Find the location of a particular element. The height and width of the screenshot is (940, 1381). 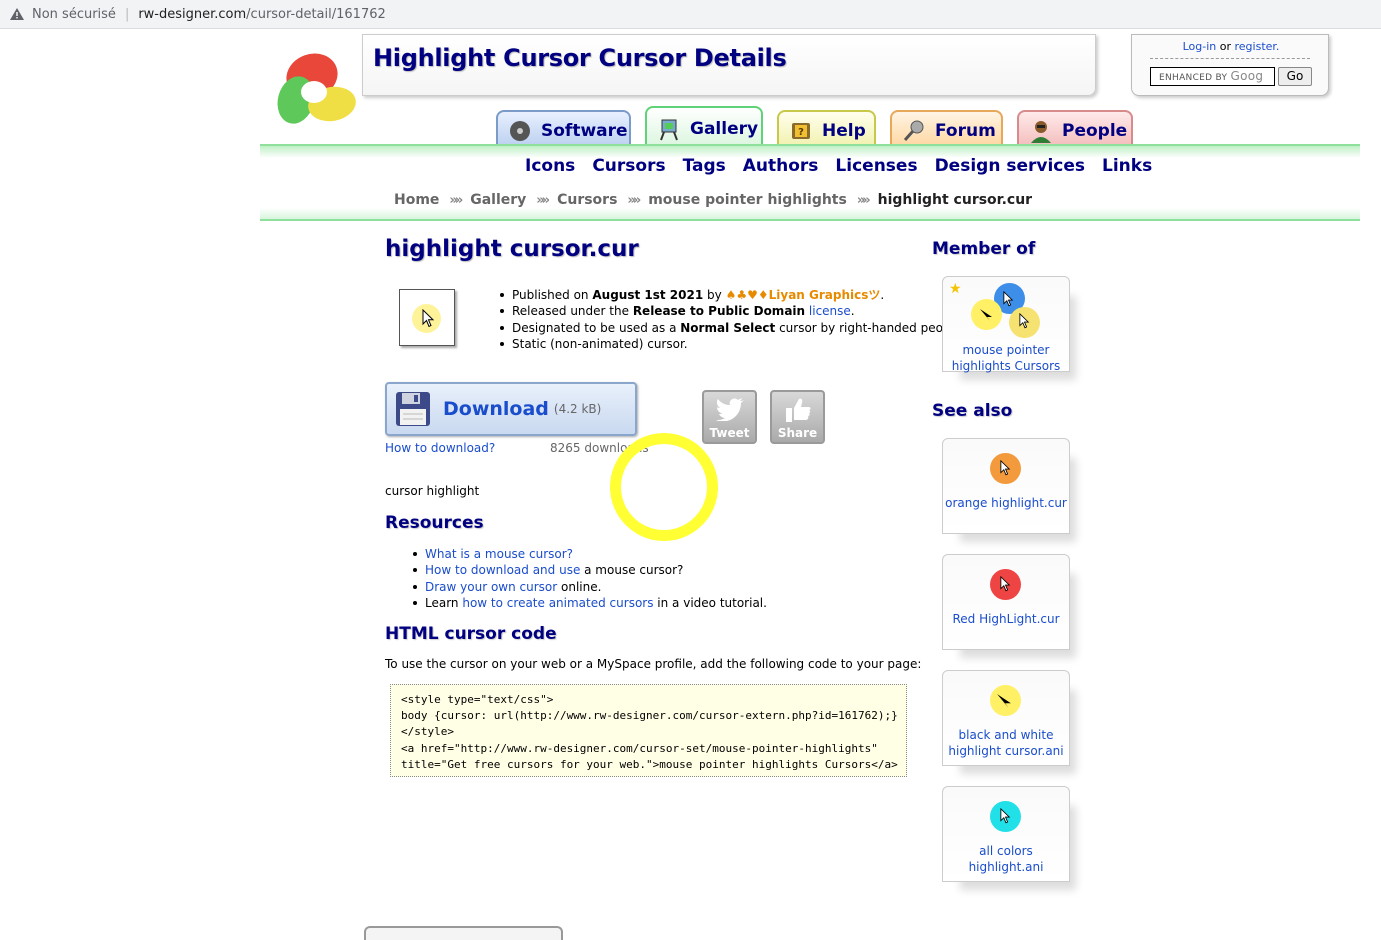

tab-label: People is located at coordinates (1095, 131).